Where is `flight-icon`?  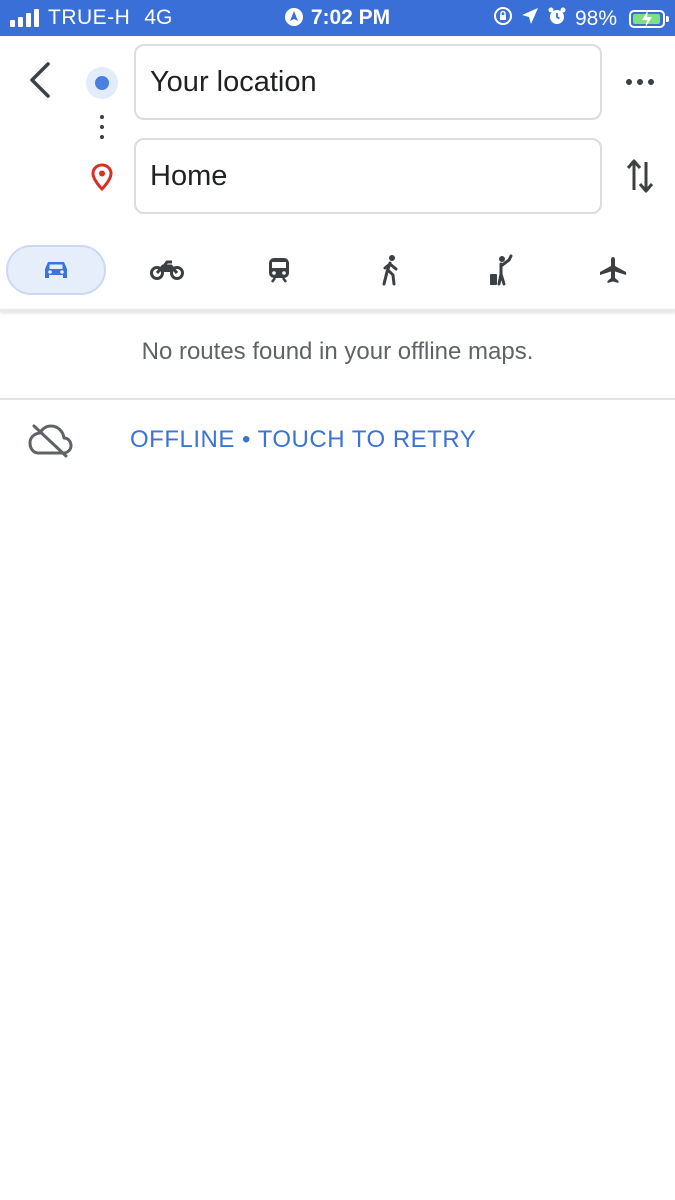
flight-icon is located at coordinates (613, 270).